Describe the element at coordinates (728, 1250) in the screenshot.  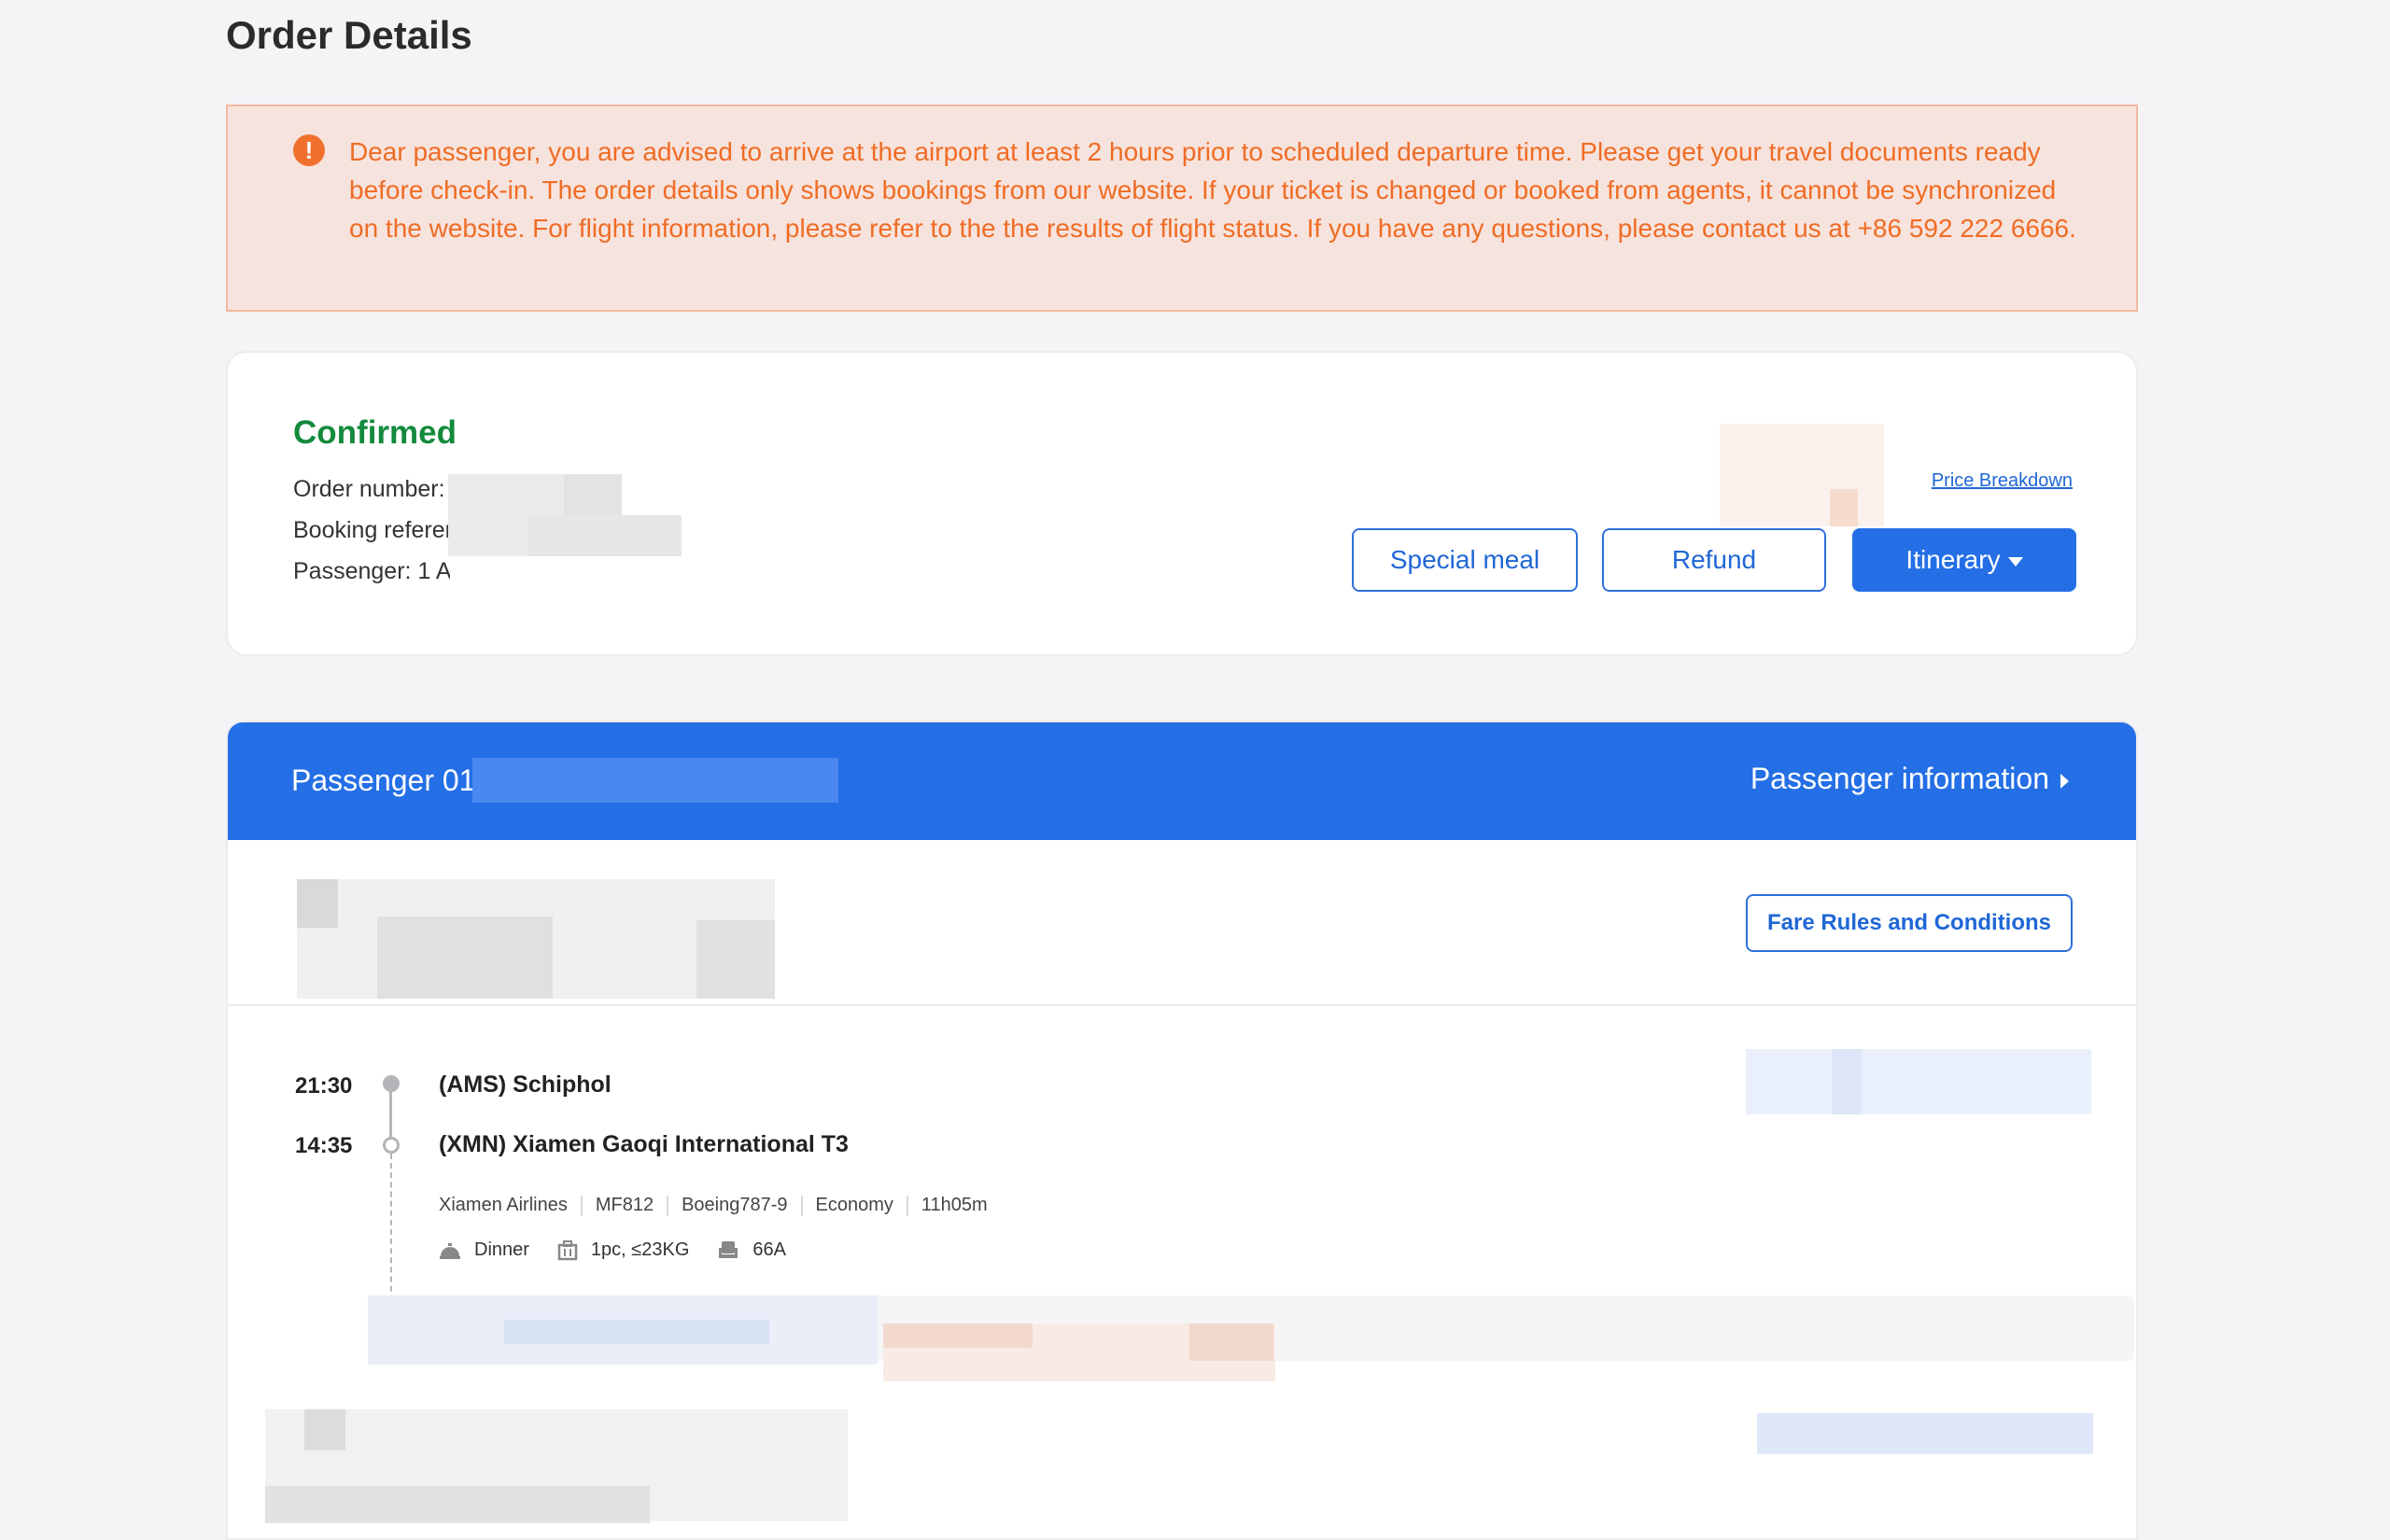
I see `seat-icon` at that location.